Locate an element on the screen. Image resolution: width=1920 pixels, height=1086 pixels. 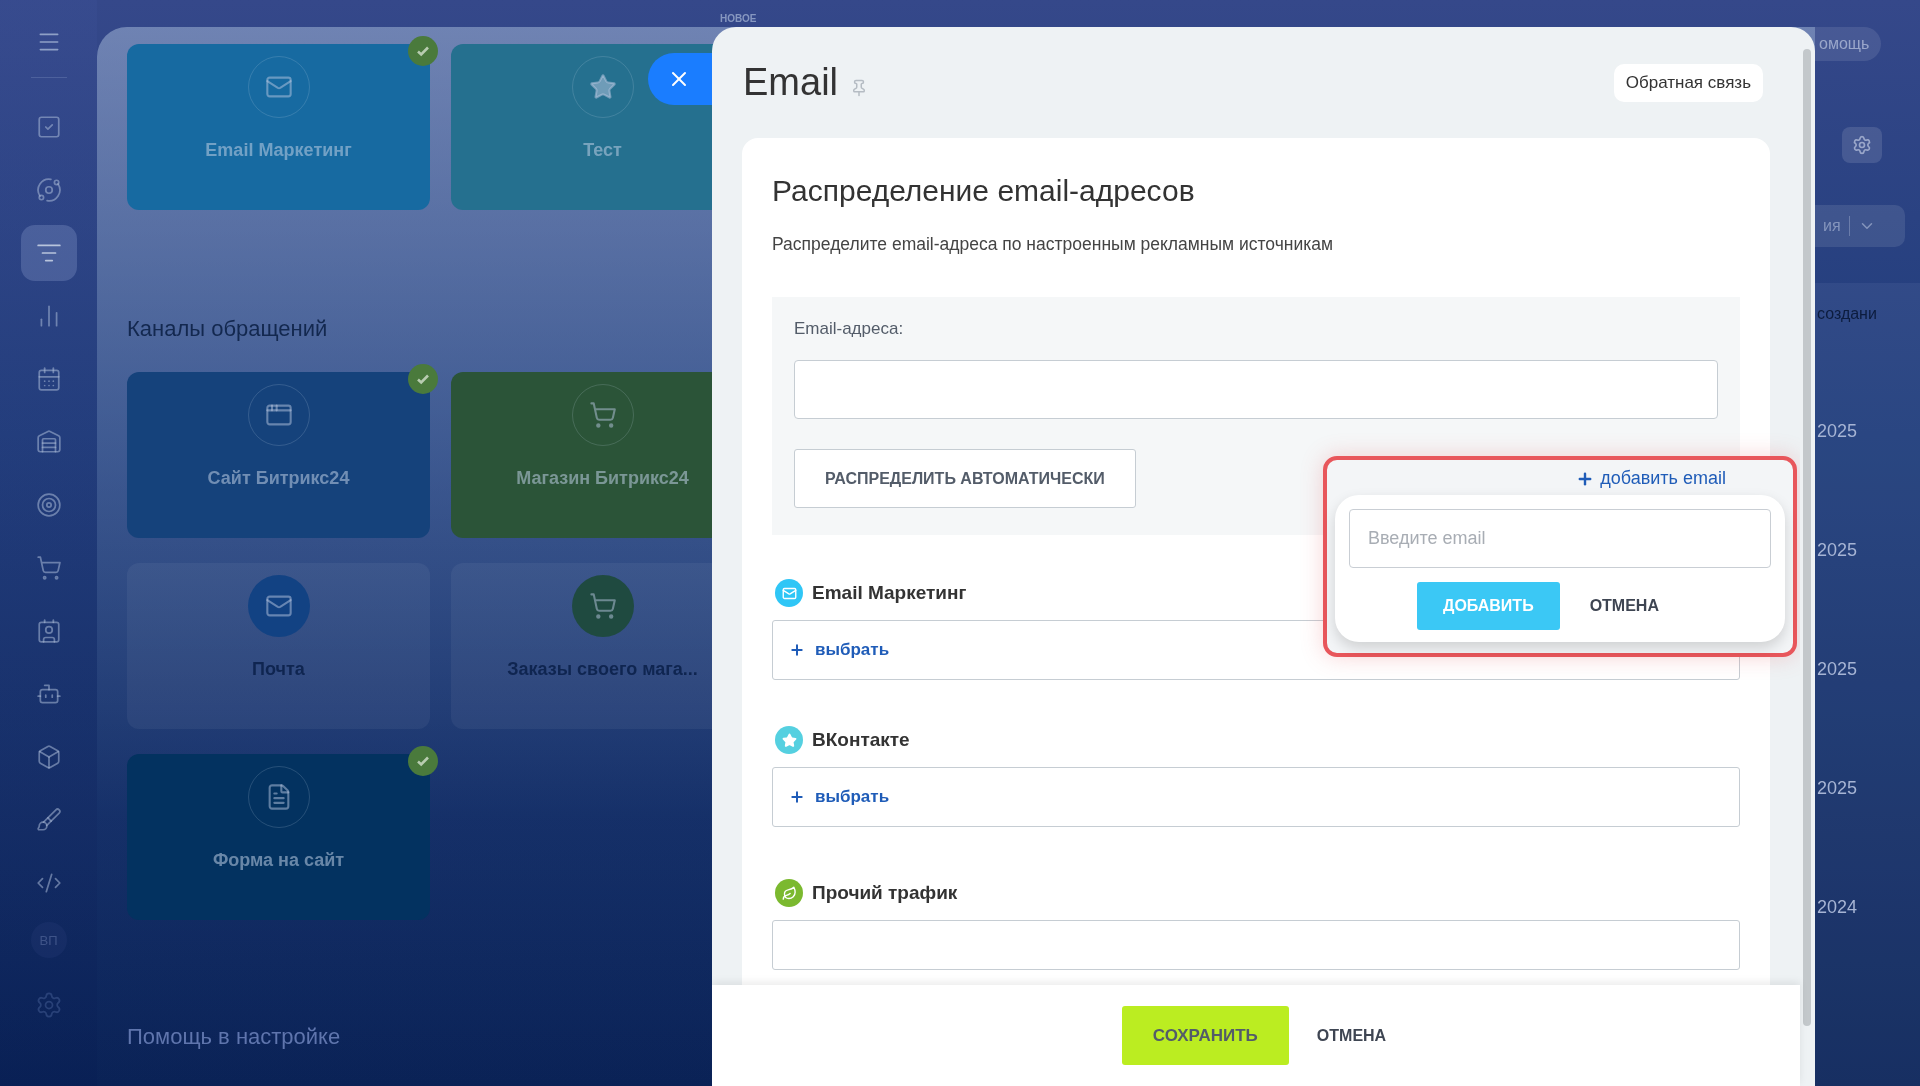
card-description: Распределите email-адреса по настроенным рекламным источникам is located at coordinates (1053, 244).